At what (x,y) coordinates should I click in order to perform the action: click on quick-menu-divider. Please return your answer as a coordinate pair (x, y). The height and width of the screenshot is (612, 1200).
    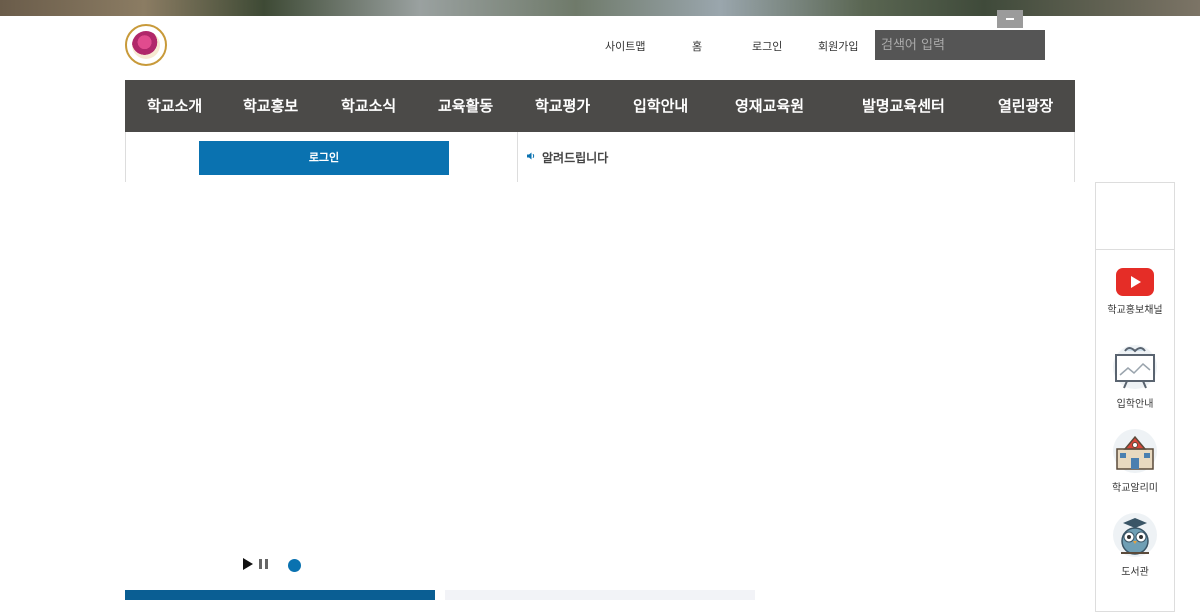
    Looking at the image, I should click on (1135, 249).